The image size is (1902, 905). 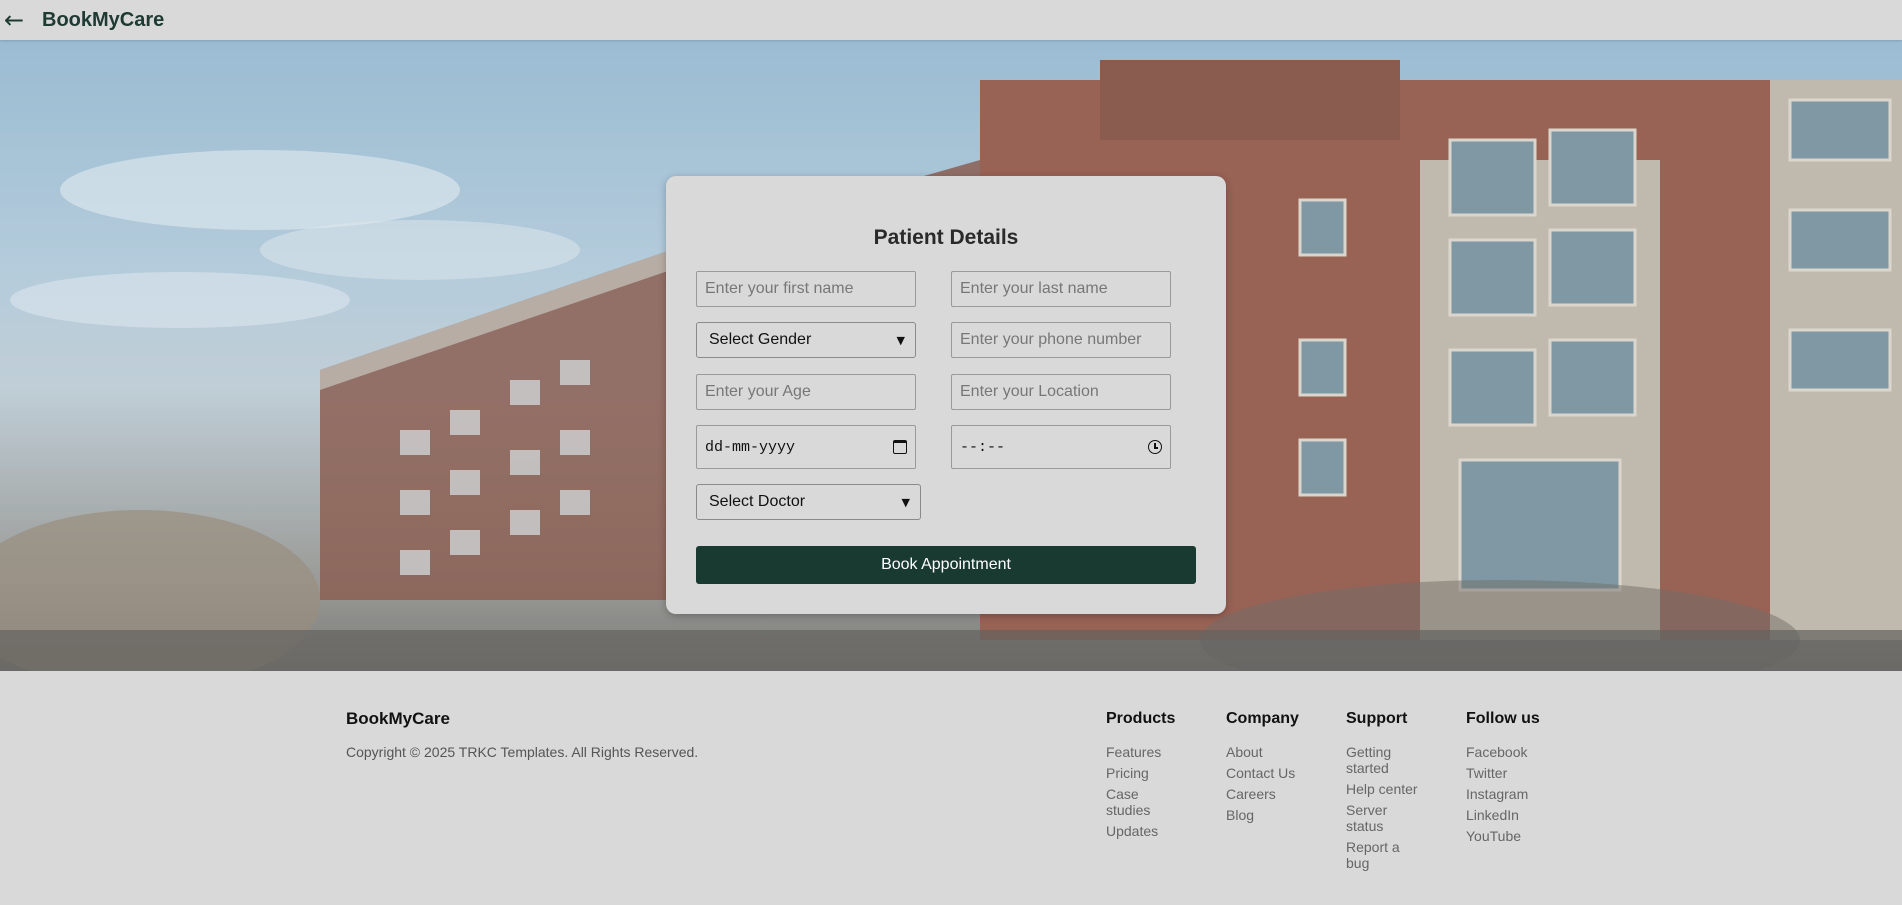 I want to click on brand-logo: BookMyCare, so click(x=103, y=20).